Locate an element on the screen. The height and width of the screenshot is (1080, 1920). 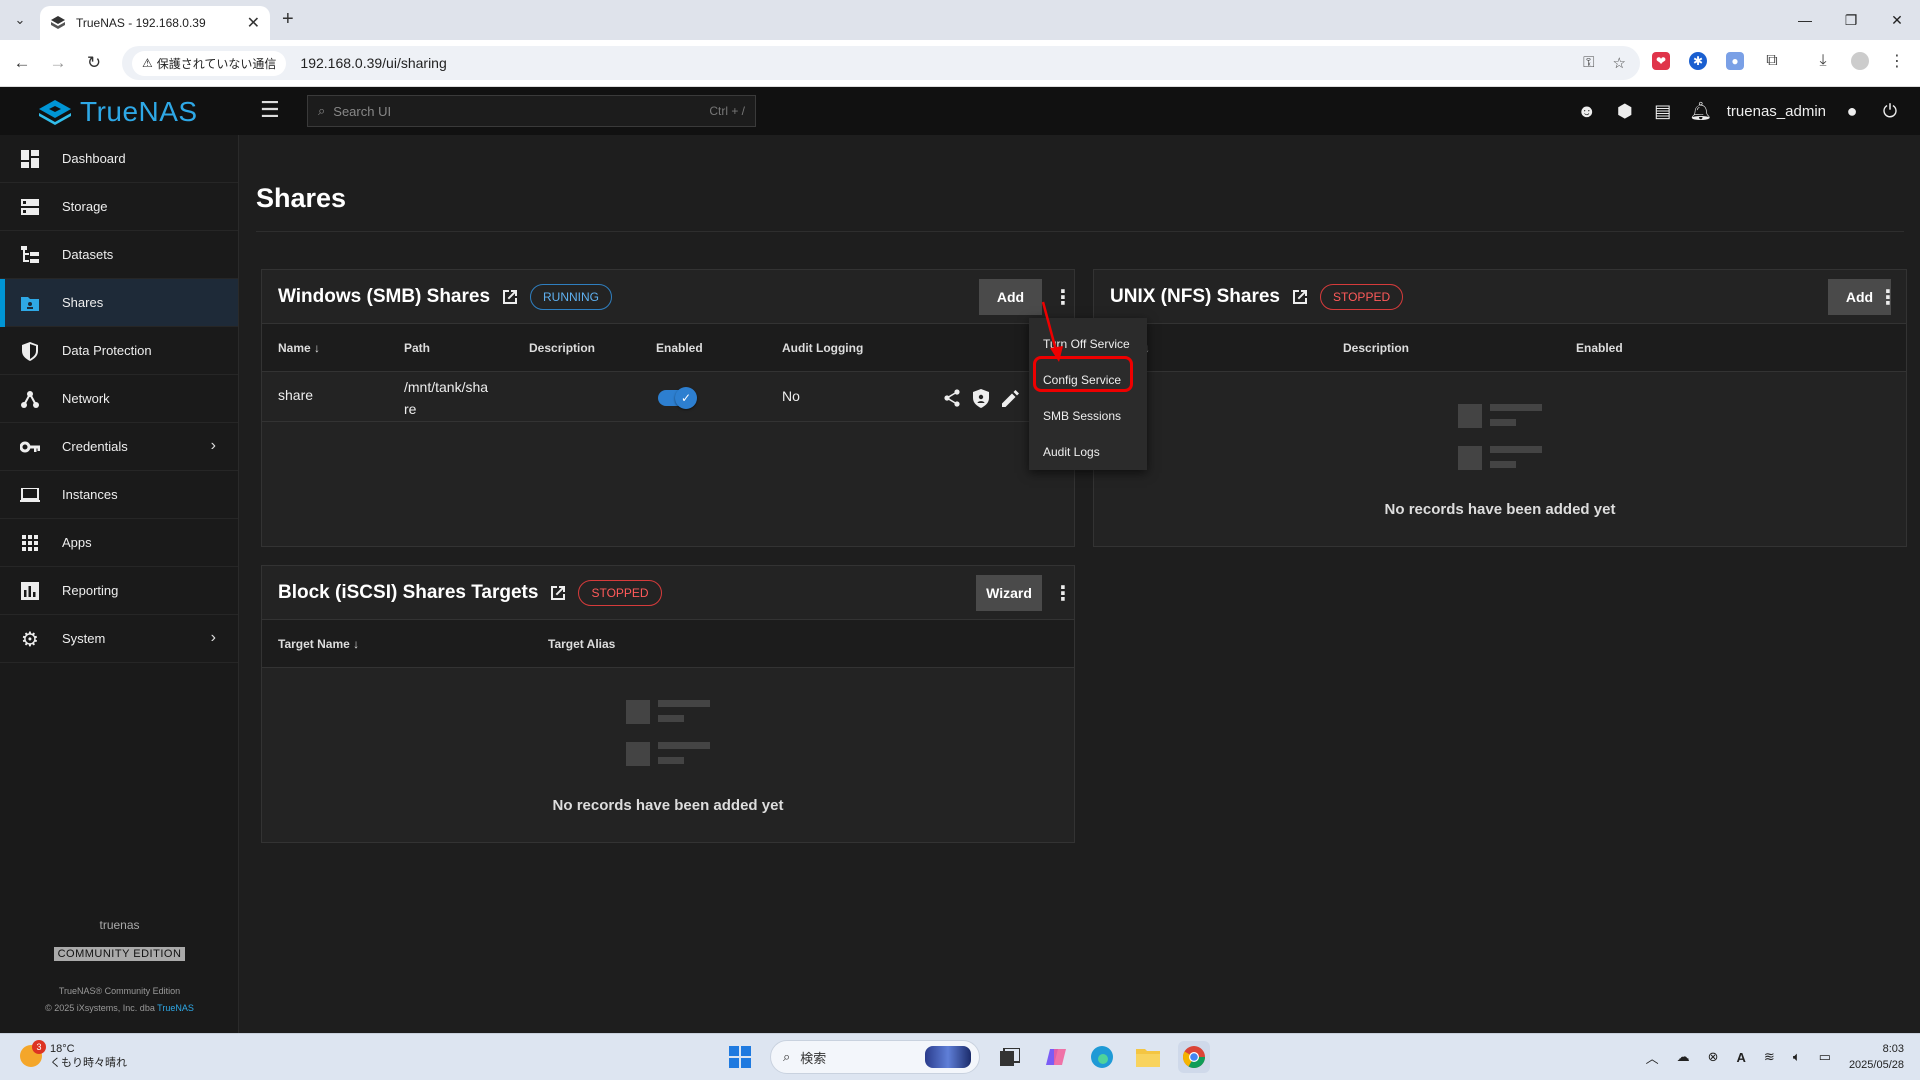
truenas-logo-icon is located at coordinates (55, 112).